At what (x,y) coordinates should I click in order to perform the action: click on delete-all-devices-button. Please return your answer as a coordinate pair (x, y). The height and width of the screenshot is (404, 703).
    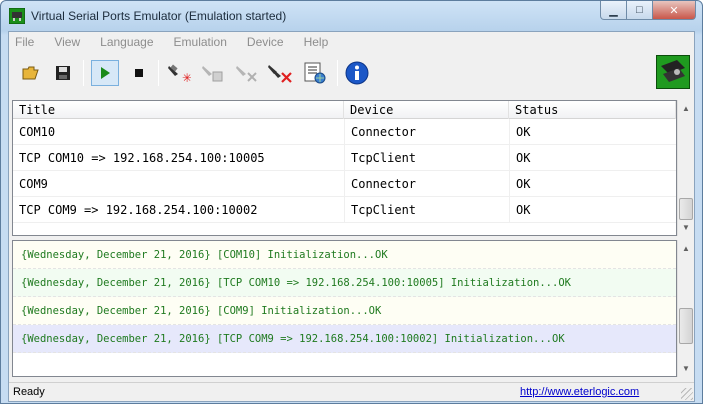
    Looking at the image, I should click on (281, 73).